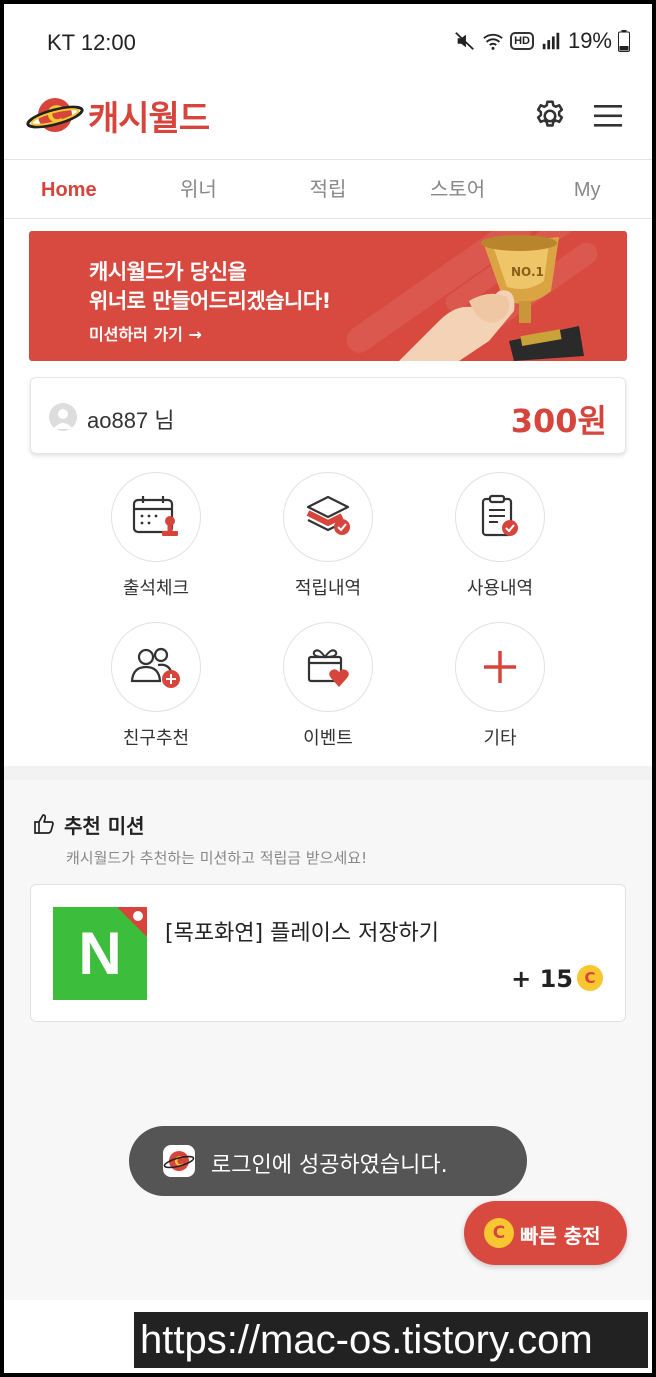 The width and height of the screenshot is (656, 1377). Describe the element at coordinates (499, 515) in the screenshot. I see `clipboard-check-icon` at that location.